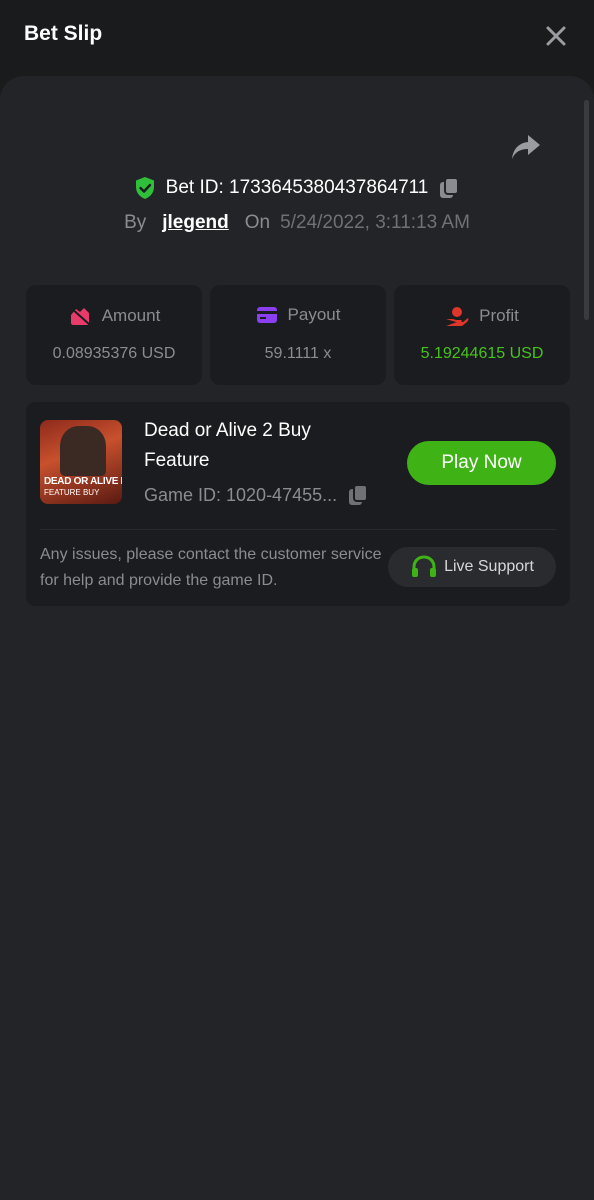 This screenshot has height=1200, width=594. What do you see at coordinates (298, 529) in the screenshot?
I see `divider` at bounding box center [298, 529].